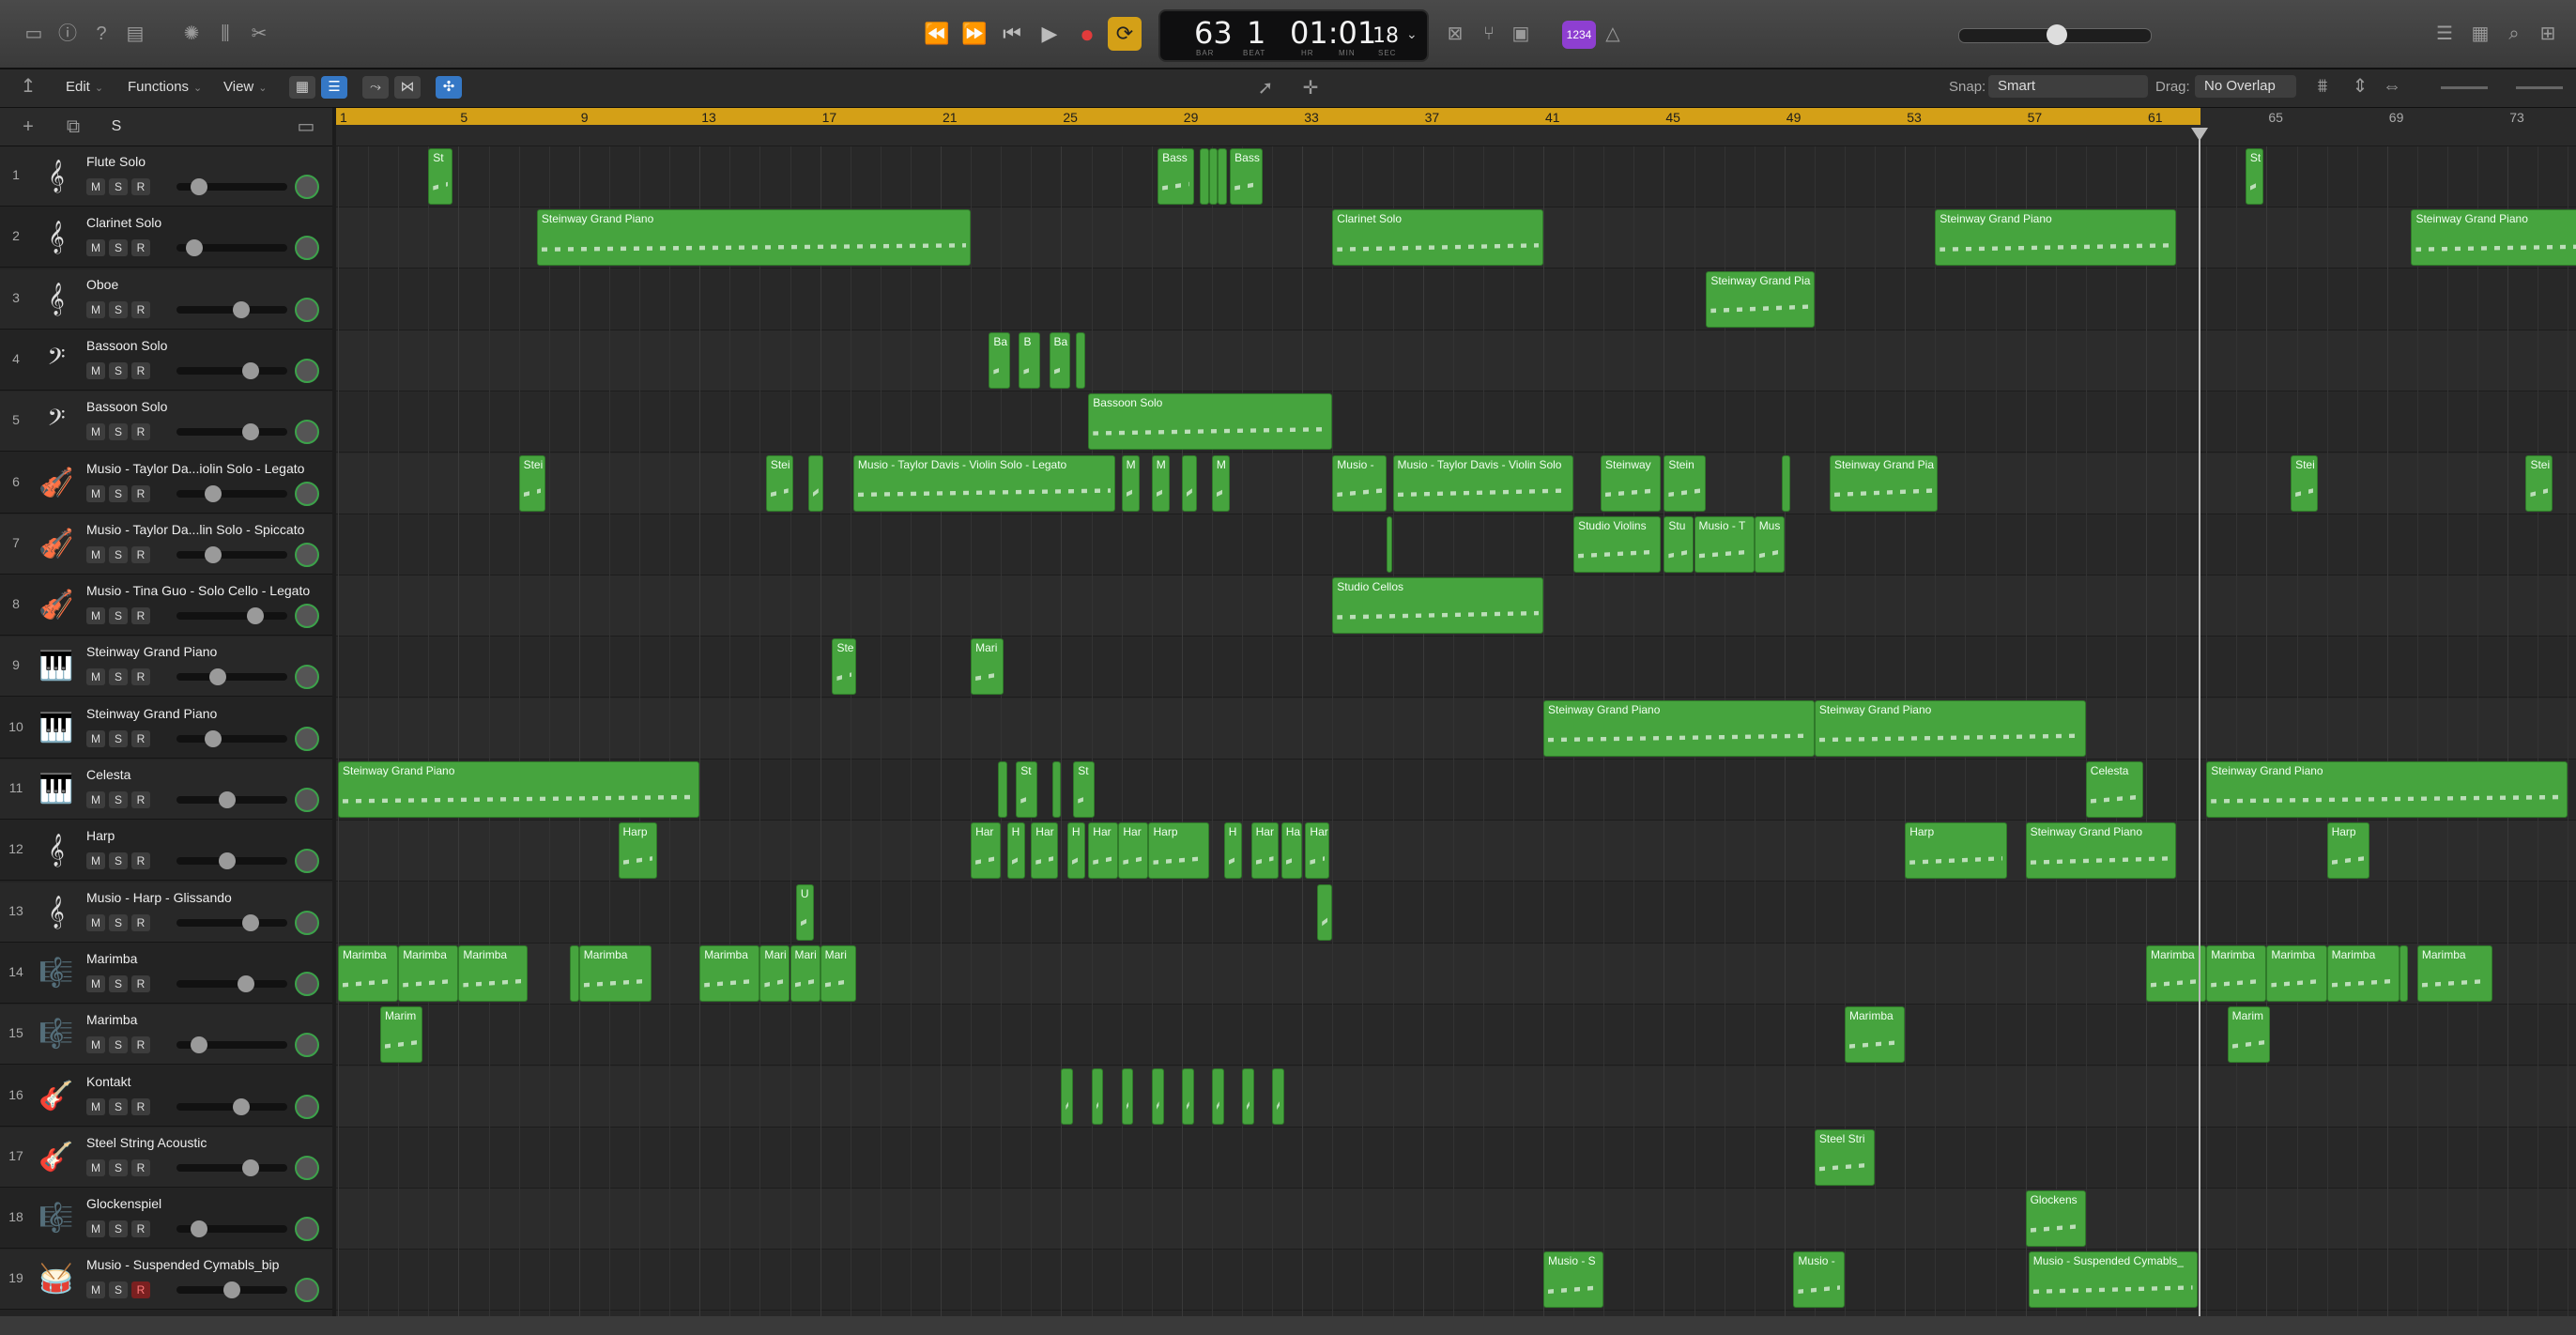 The image size is (2576, 1335). What do you see at coordinates (116, 161) in the screenshot?
I see `track-name: Flute Solo` at bounding box center [116, 161].